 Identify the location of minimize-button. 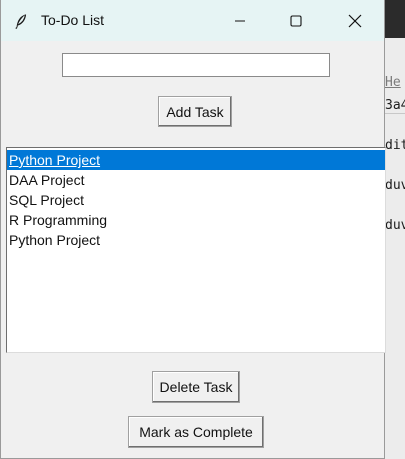
(240, 20).